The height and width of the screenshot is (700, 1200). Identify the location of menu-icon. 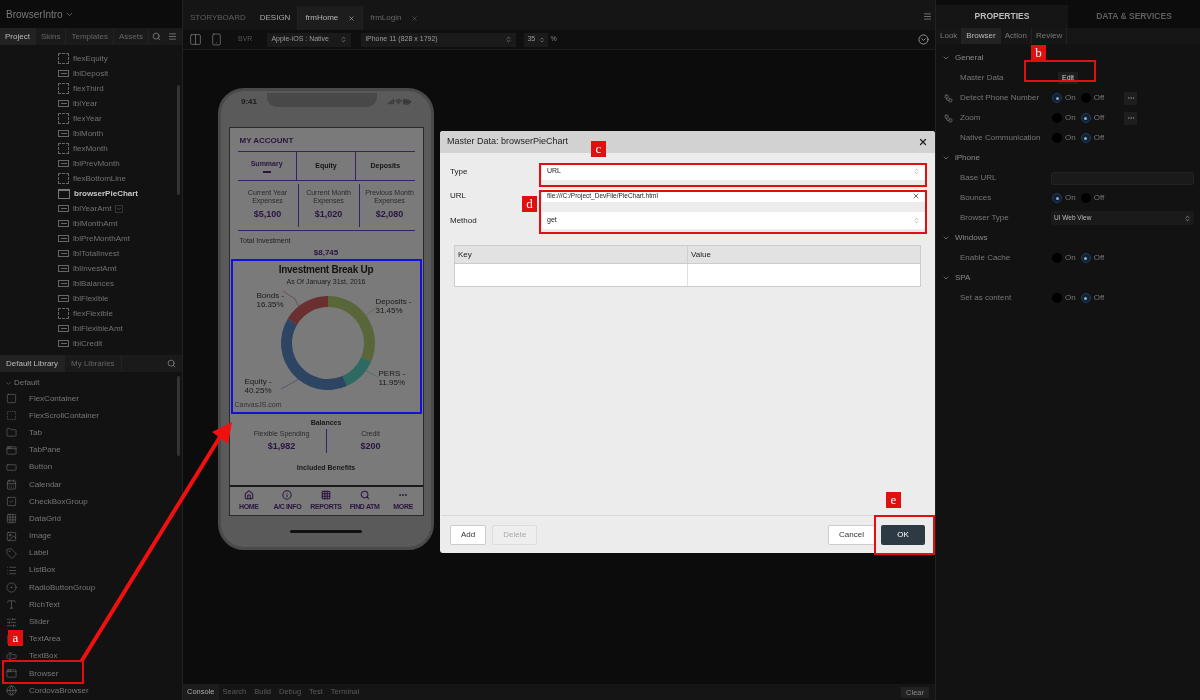
(172, 36).